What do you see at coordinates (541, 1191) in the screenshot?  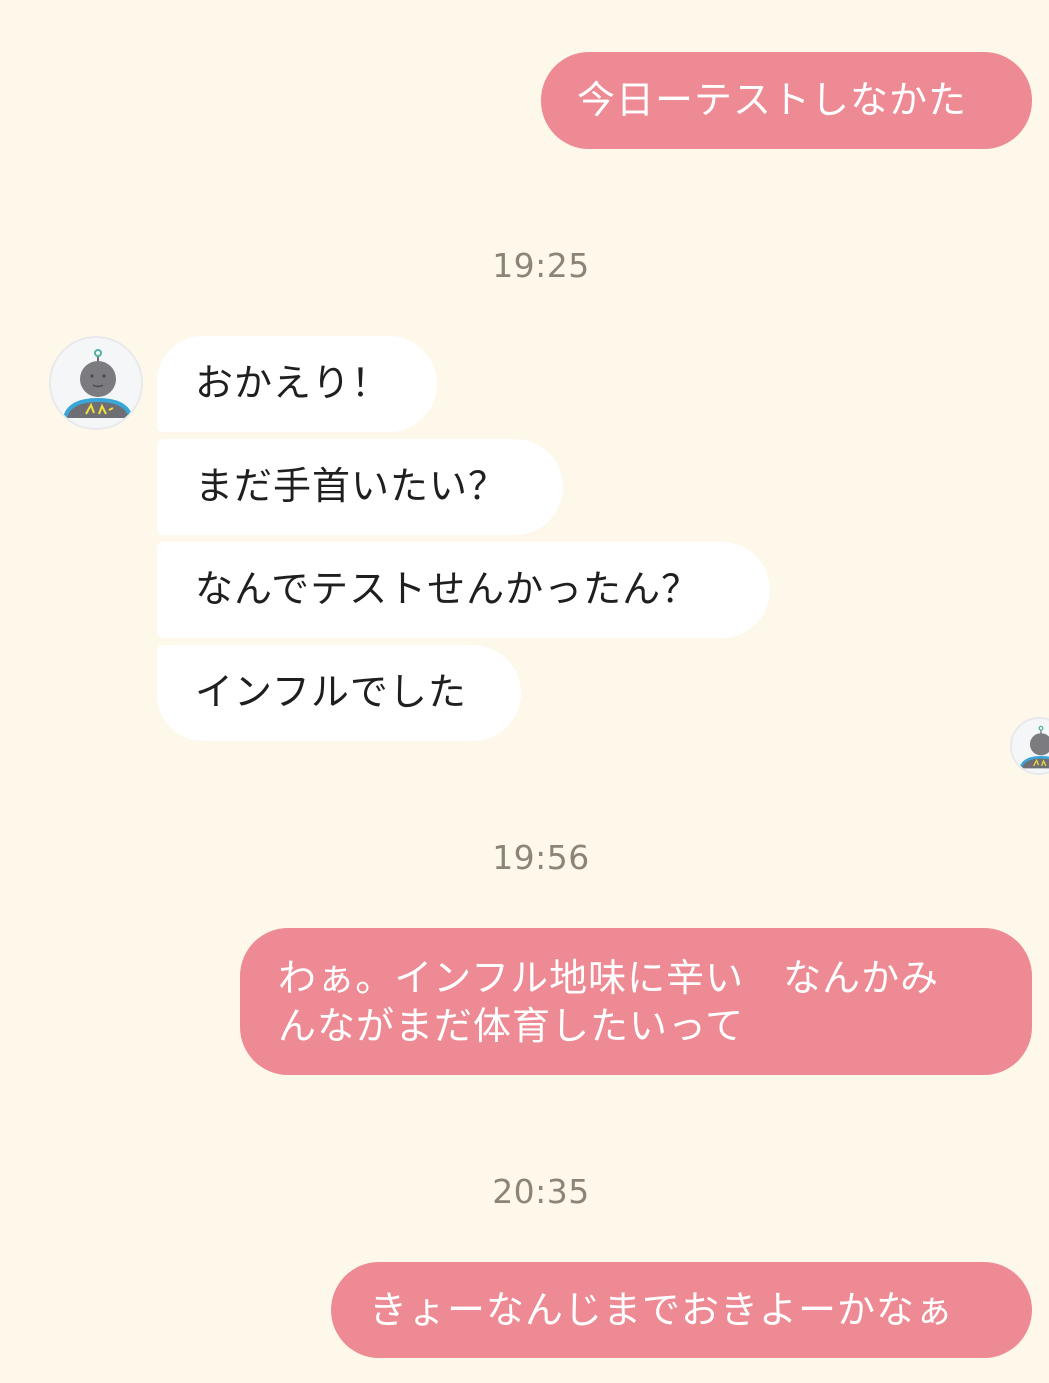 I see `timestamp: 20:35` at bounding box center [541, 1191].